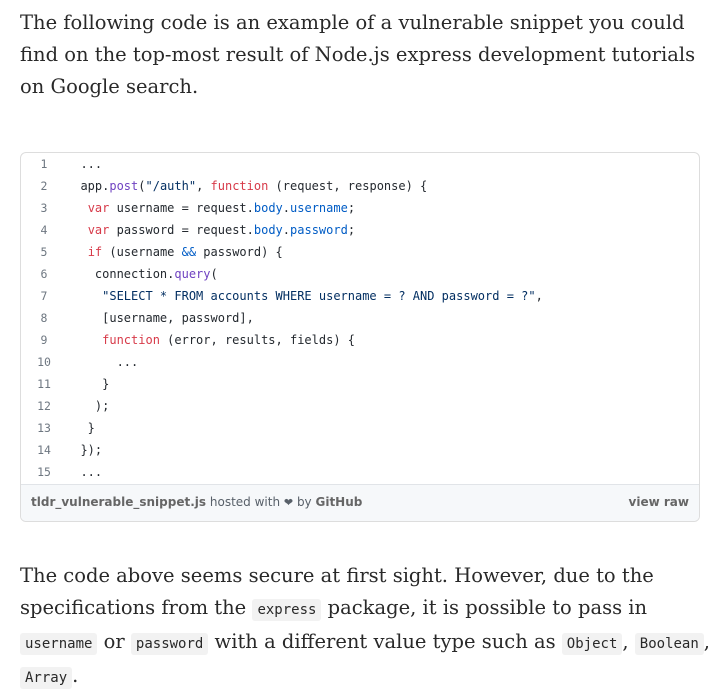 The image size is (720, 694). I want to click on code-line: 13 }, so click(360, 428).